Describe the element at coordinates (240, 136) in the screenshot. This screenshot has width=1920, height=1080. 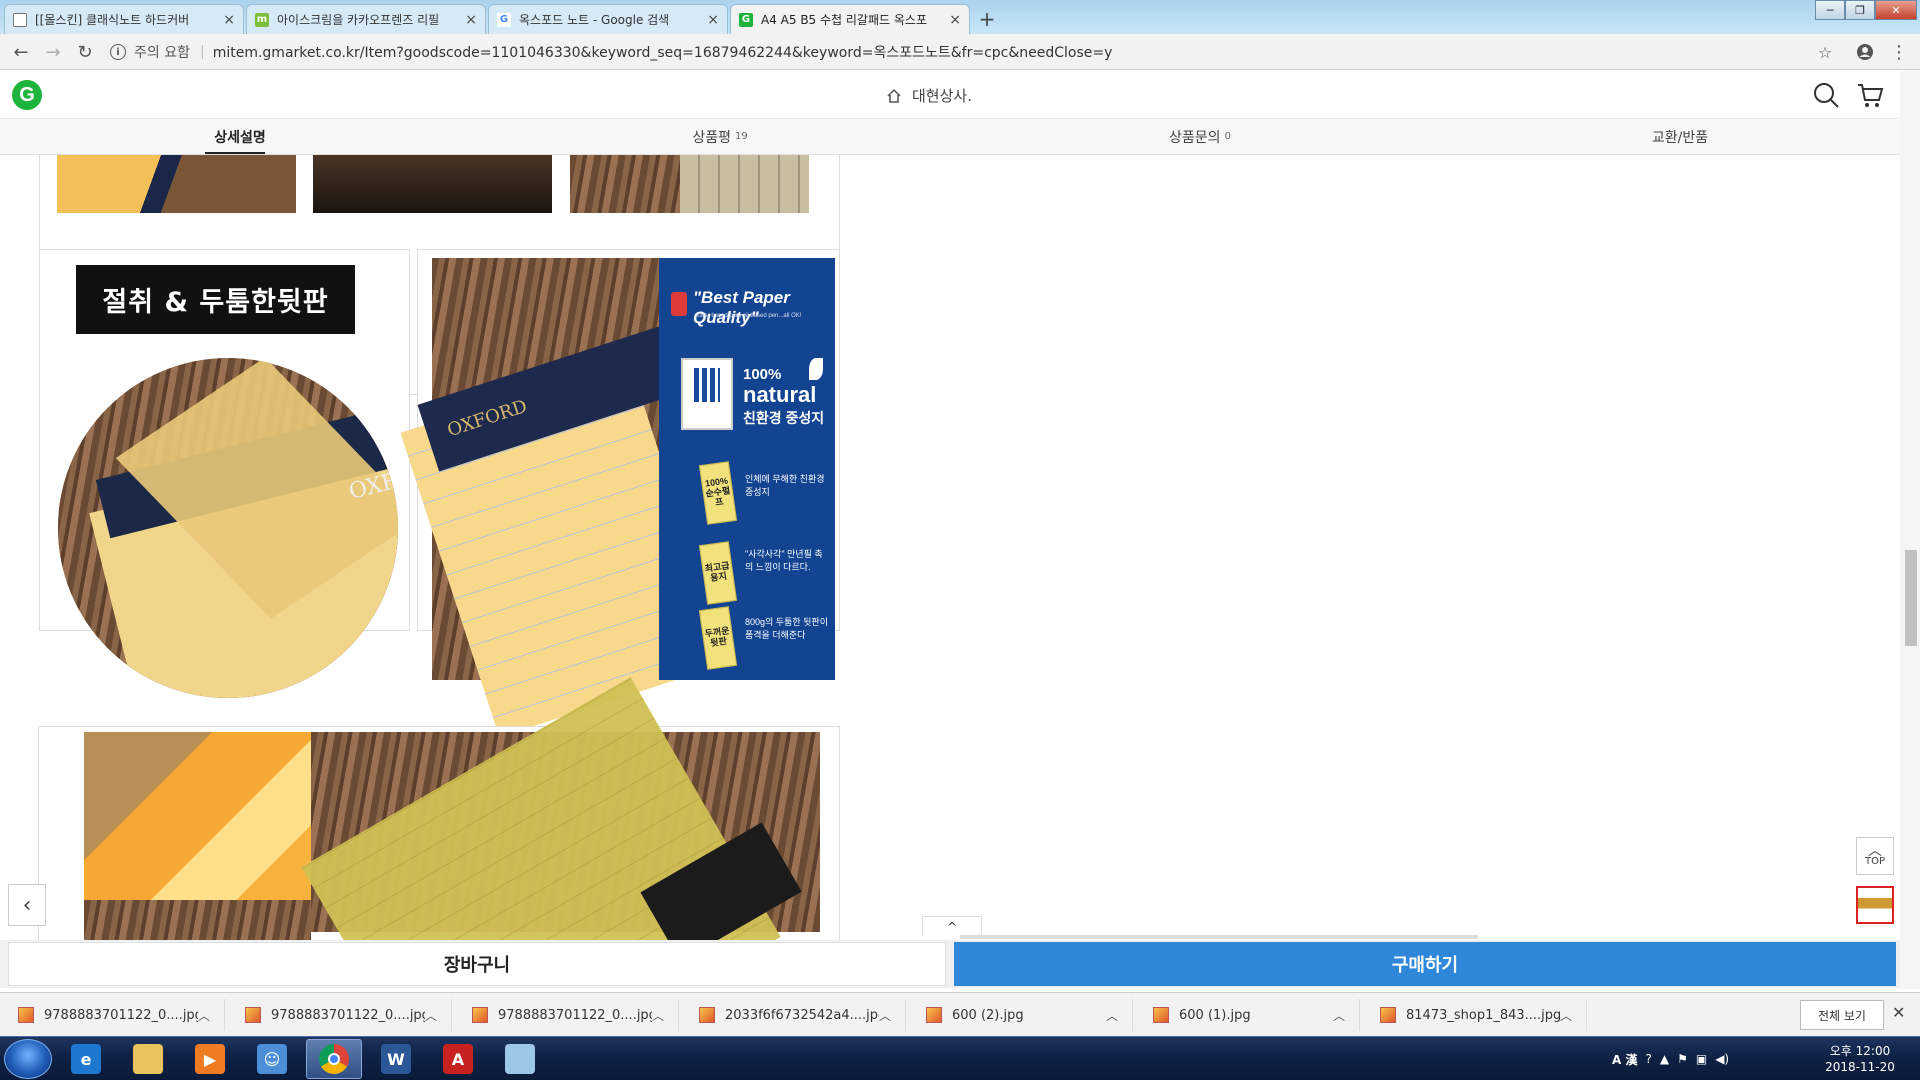
I see `tab-detail: 상세설명` at that location.